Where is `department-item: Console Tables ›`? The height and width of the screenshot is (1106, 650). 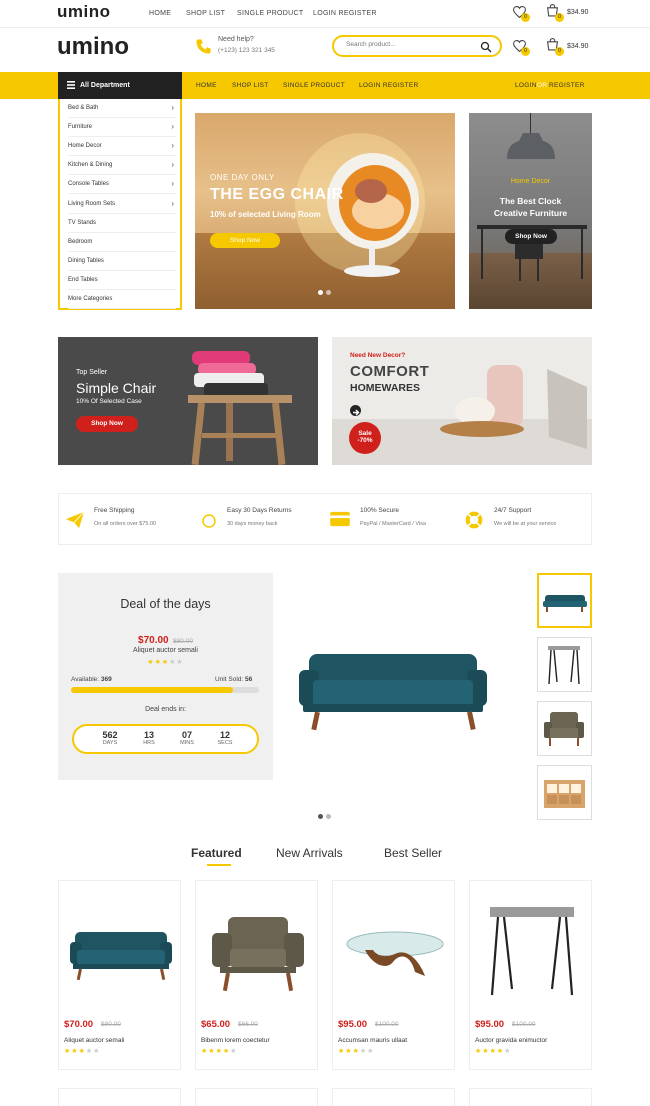
department-item: Console Tables › is located at coordinates (122, 185).